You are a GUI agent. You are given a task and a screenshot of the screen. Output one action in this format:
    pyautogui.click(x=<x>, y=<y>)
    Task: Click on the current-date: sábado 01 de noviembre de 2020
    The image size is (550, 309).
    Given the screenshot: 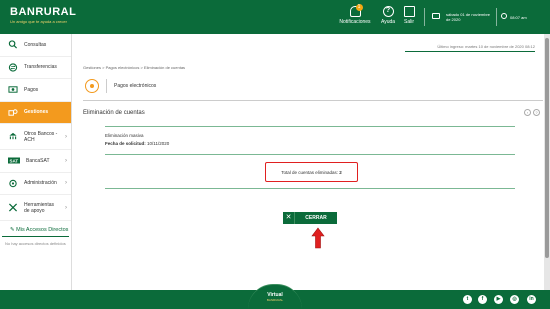 What is the action you would take?
    pyautogui.click(x=469, y=17)
    